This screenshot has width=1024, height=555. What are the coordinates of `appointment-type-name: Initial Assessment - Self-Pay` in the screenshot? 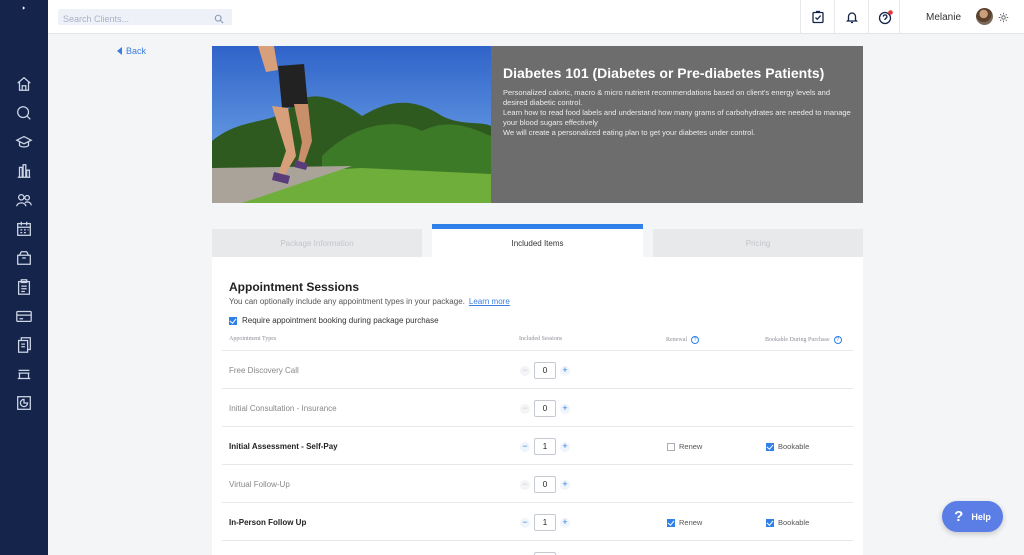 It's located at (283, 446).